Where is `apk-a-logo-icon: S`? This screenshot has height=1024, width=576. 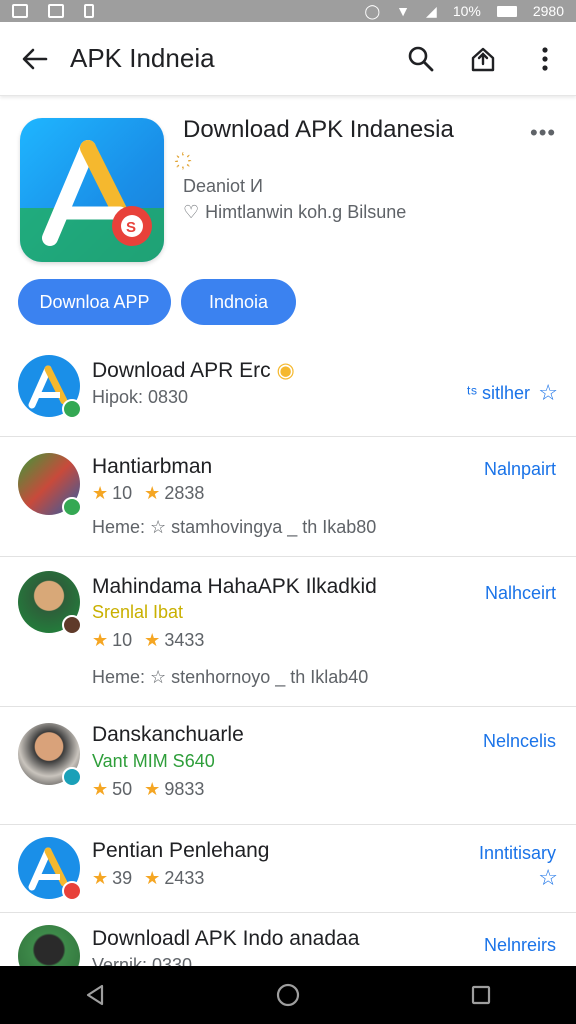 apk-a-logo-icon: S is located at coordinates (92, 201).